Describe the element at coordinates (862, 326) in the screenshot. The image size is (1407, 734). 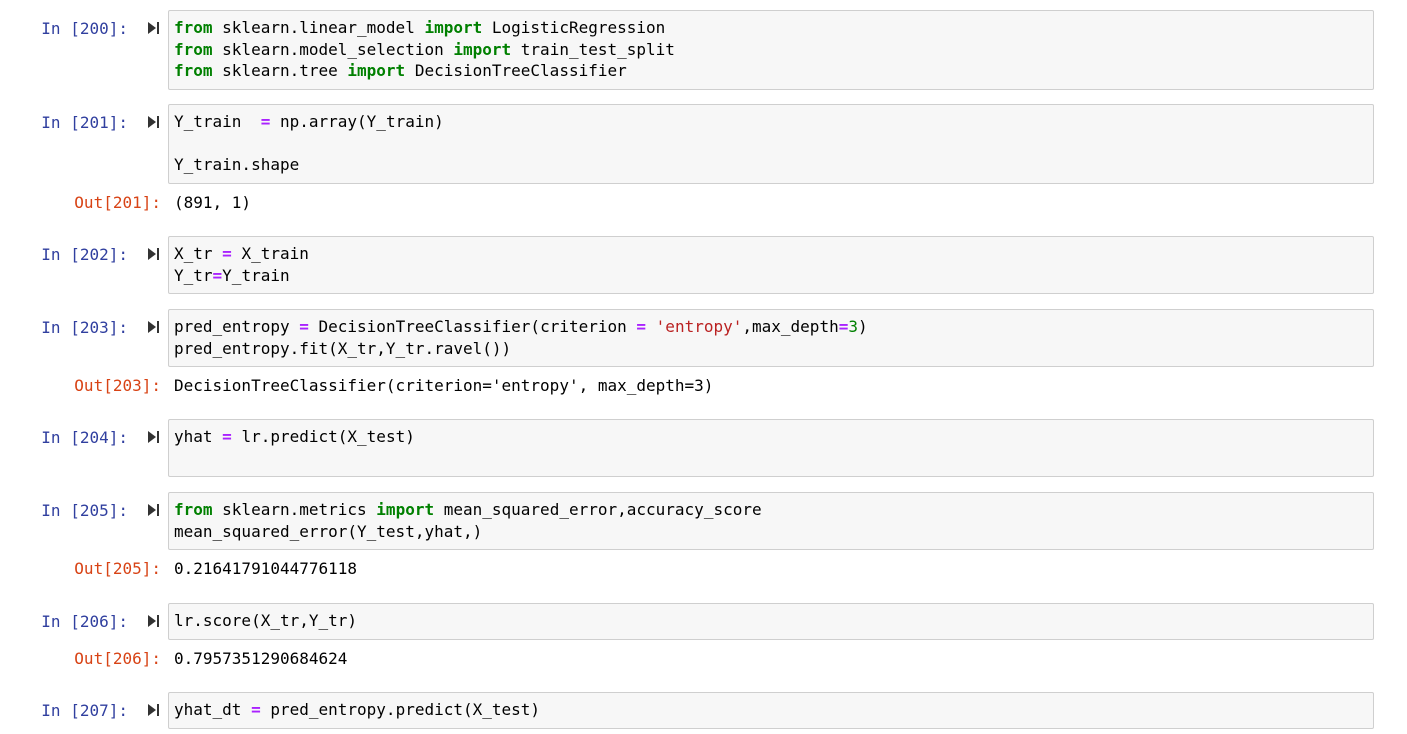
I see `code-text: )` at that location.